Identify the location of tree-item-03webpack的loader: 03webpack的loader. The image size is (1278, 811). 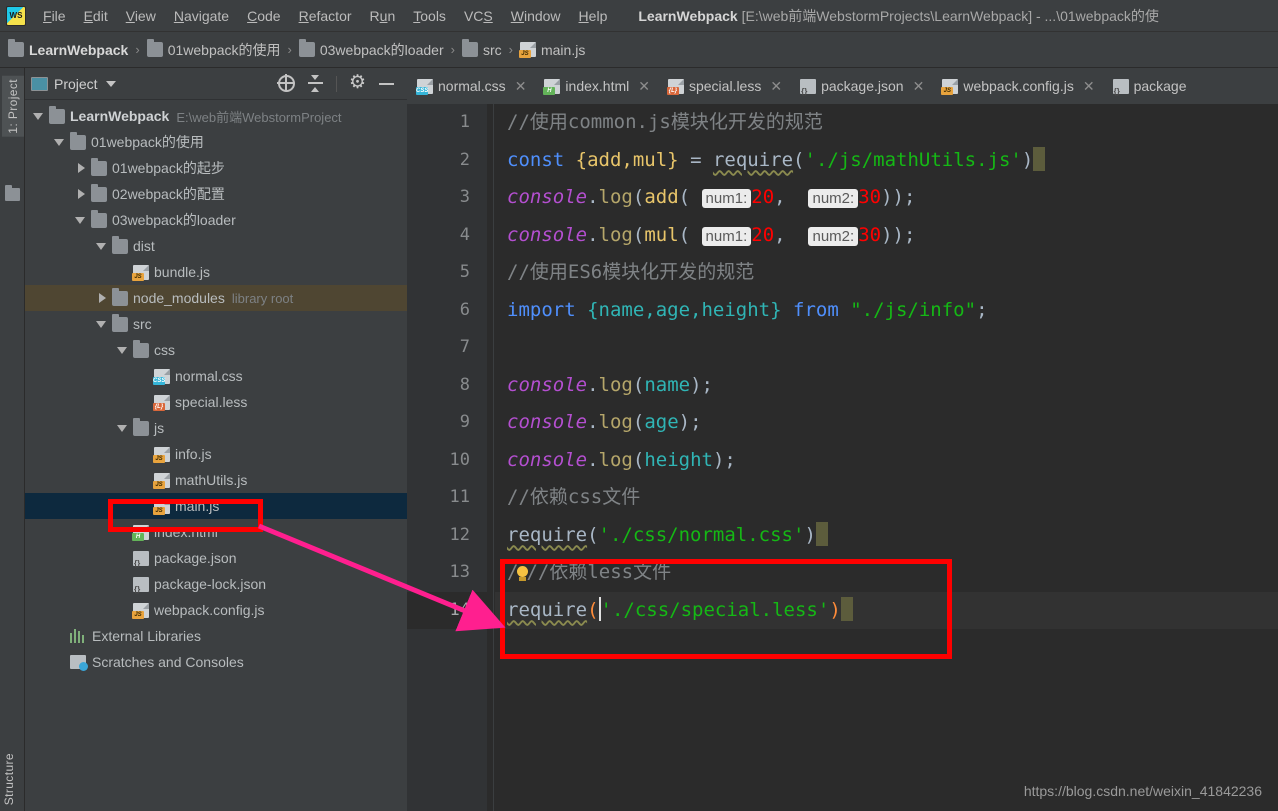
(216, 220).